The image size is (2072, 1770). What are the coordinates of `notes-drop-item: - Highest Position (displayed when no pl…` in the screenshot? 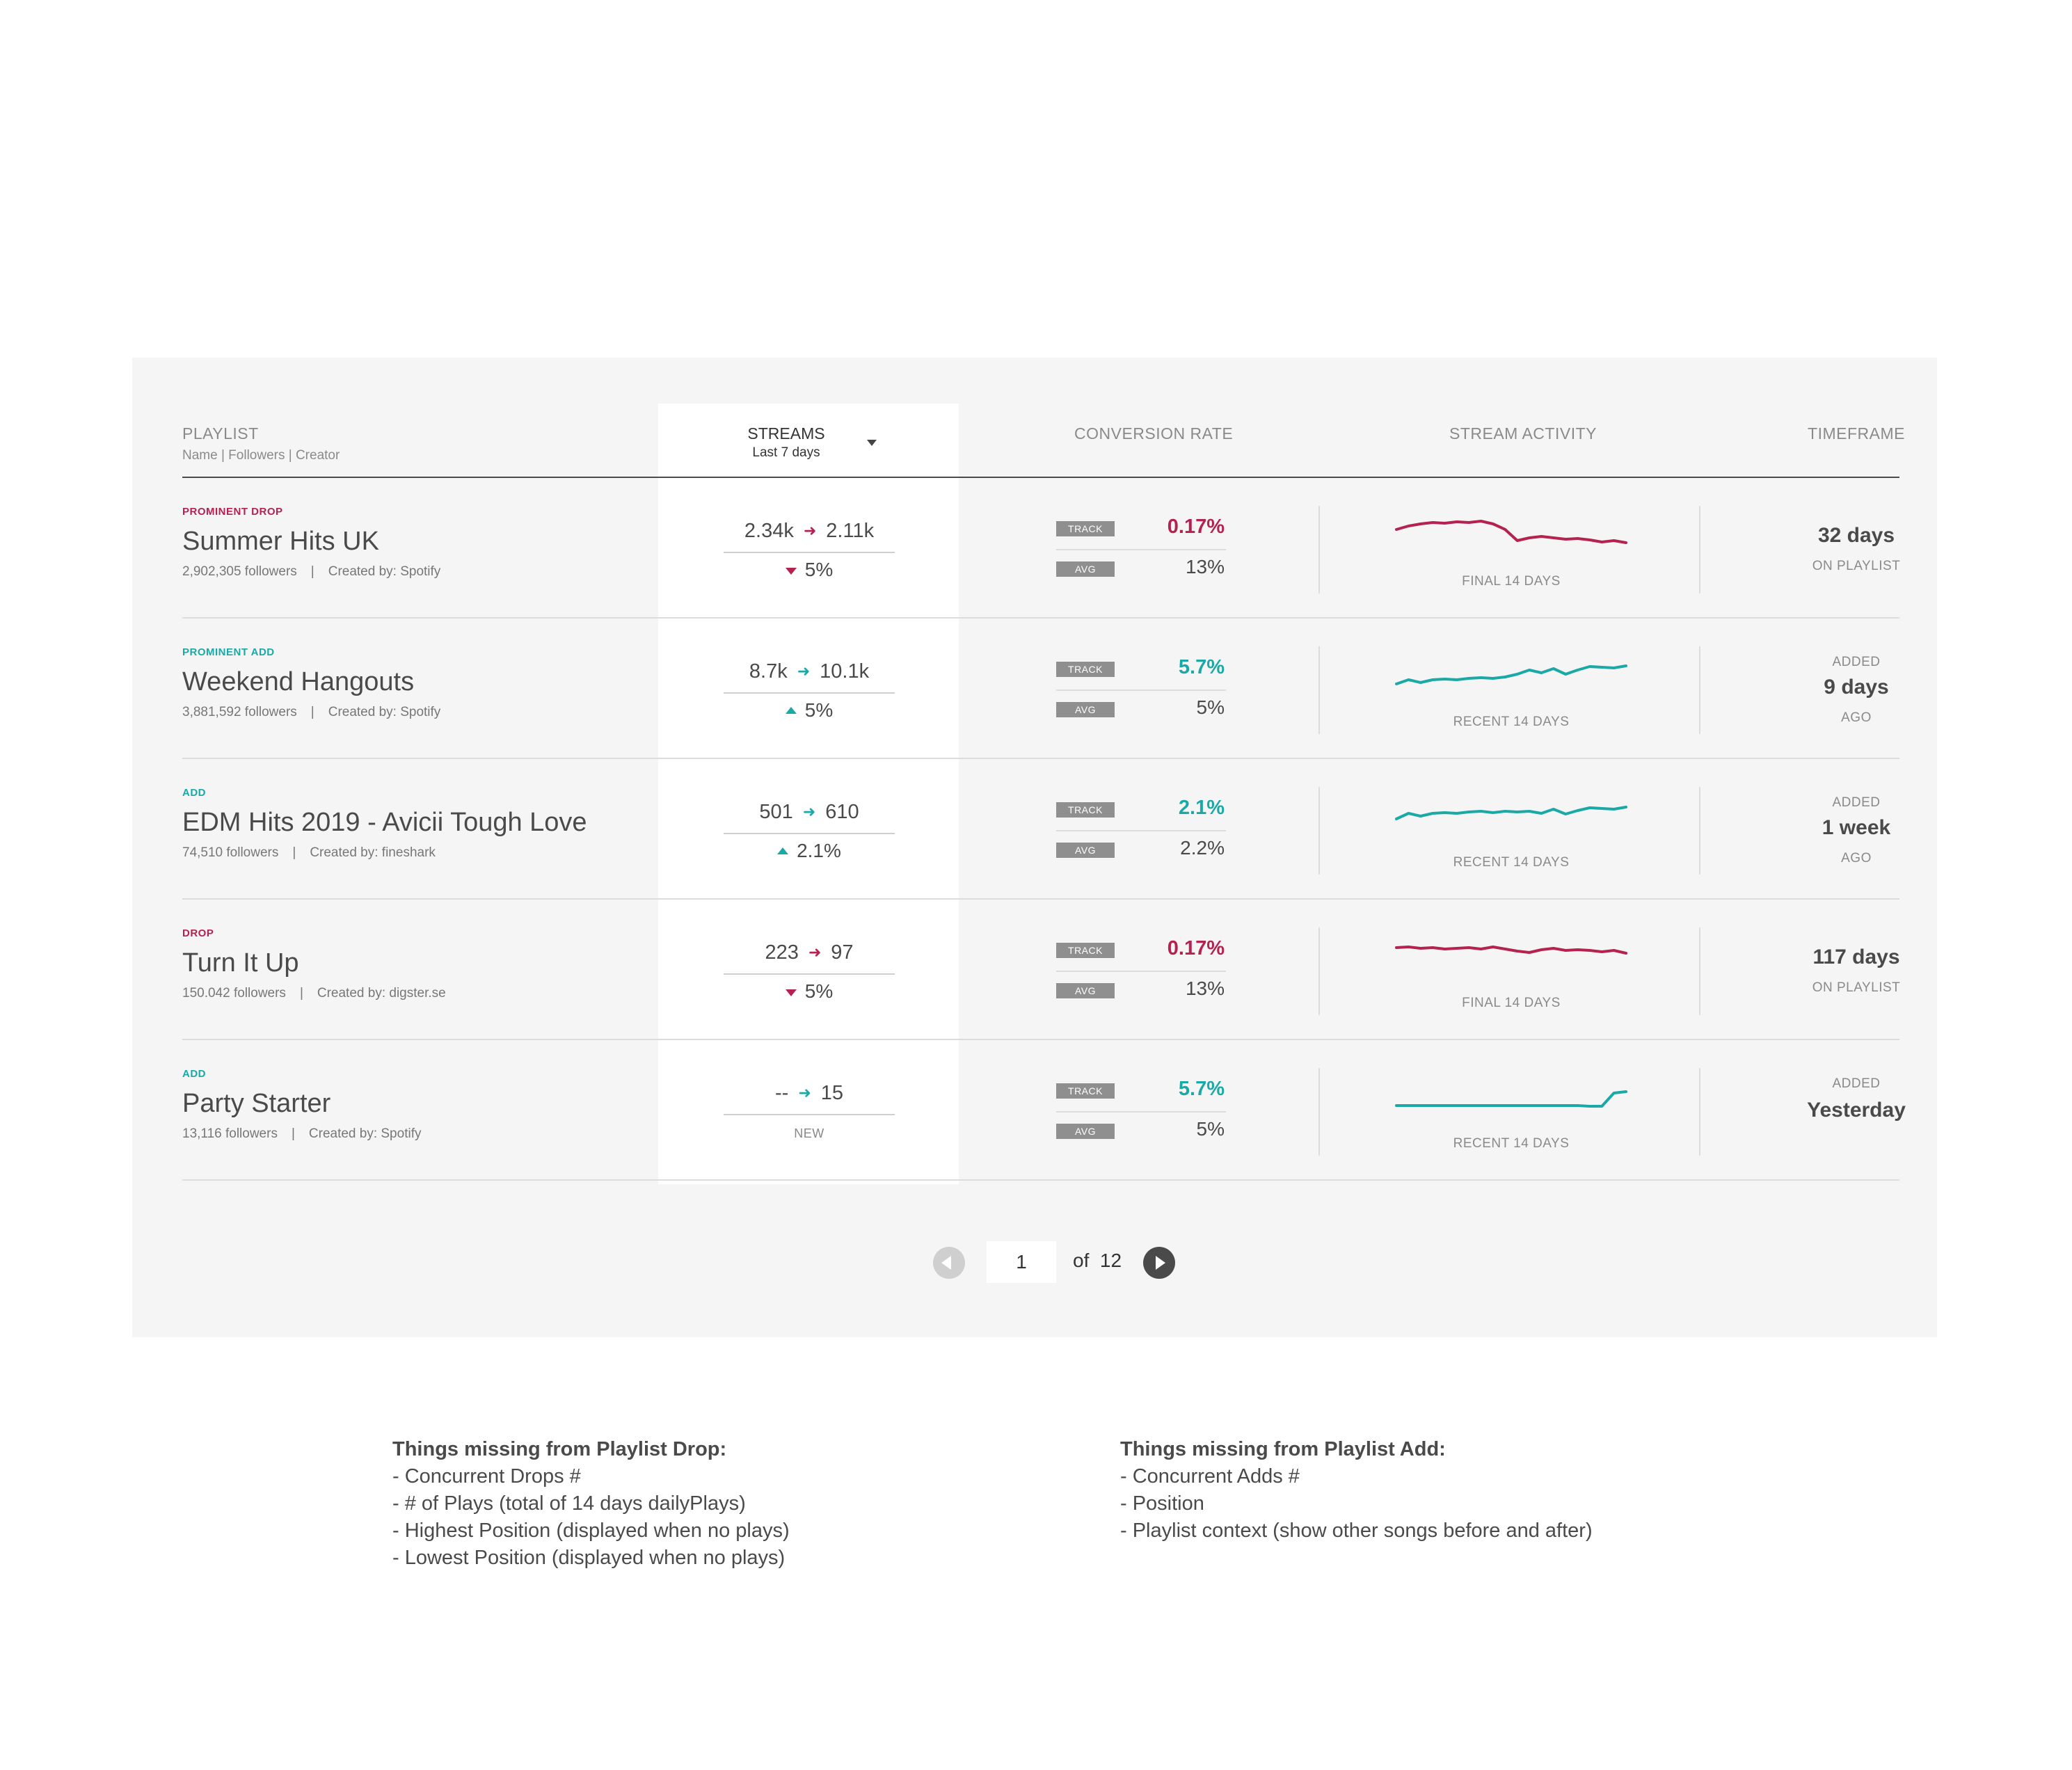 It's located at (591, 1531).